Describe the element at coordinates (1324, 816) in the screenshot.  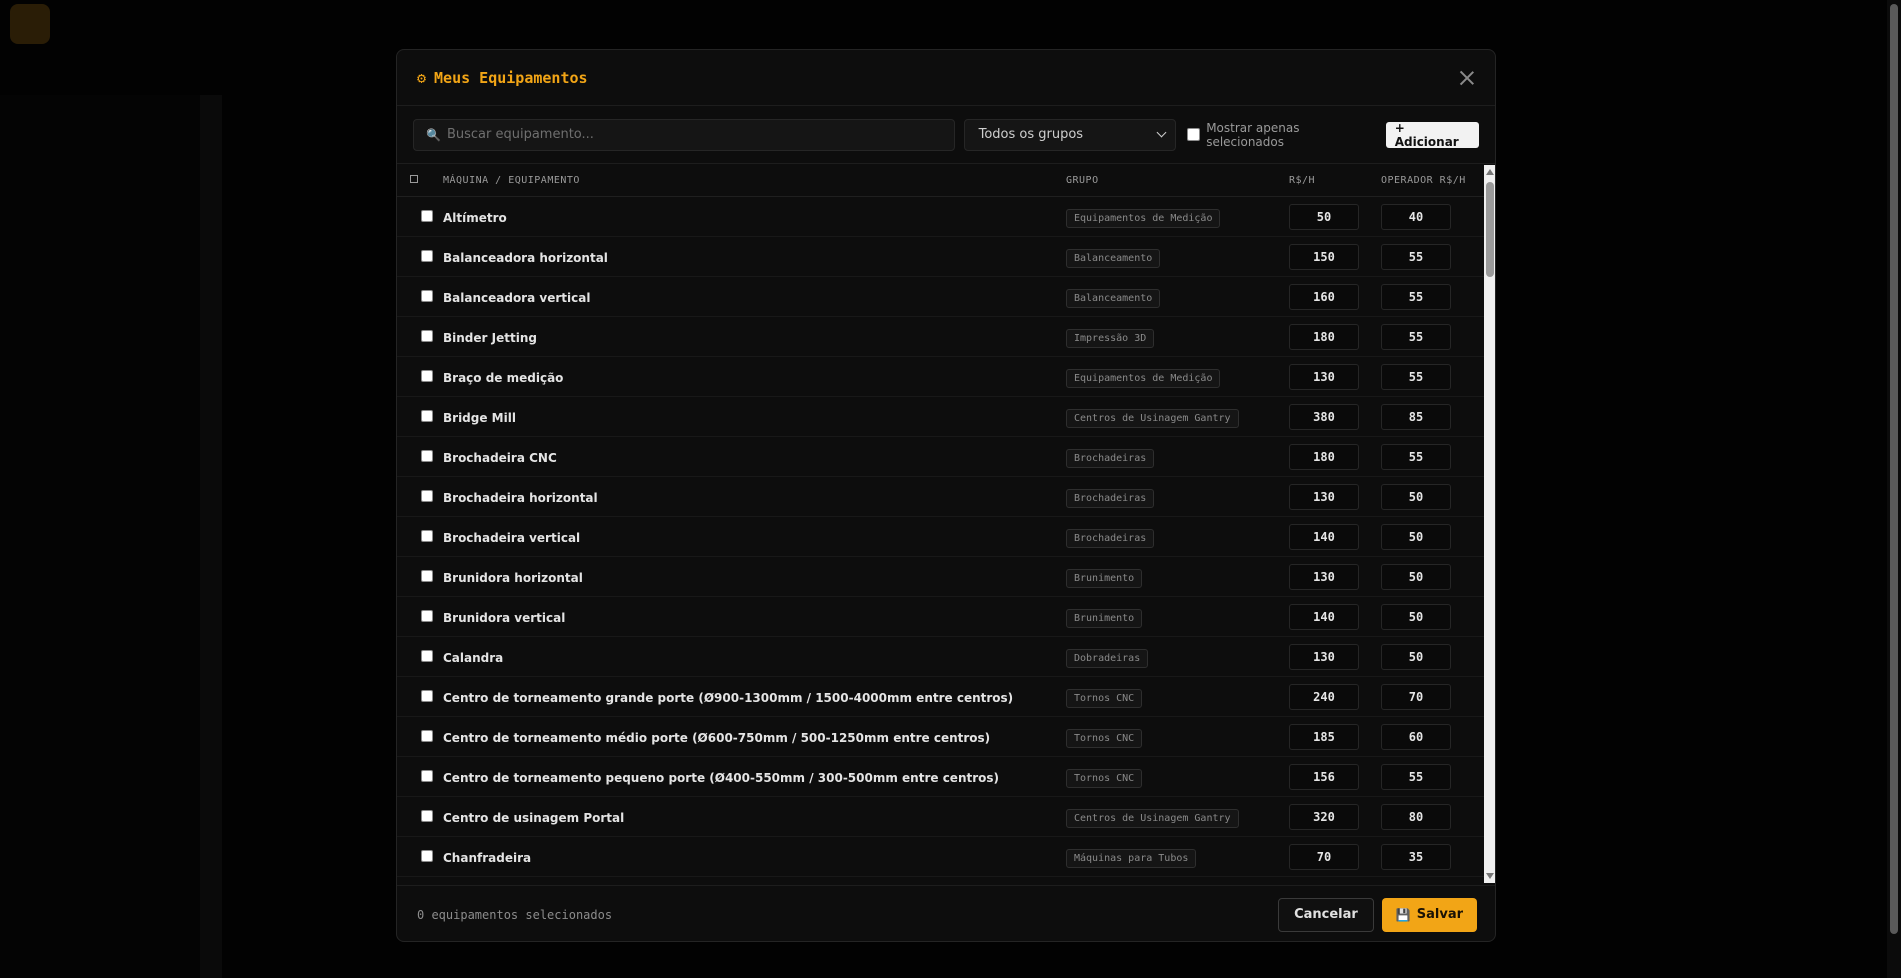
I see `rate-input: 320` at that location.